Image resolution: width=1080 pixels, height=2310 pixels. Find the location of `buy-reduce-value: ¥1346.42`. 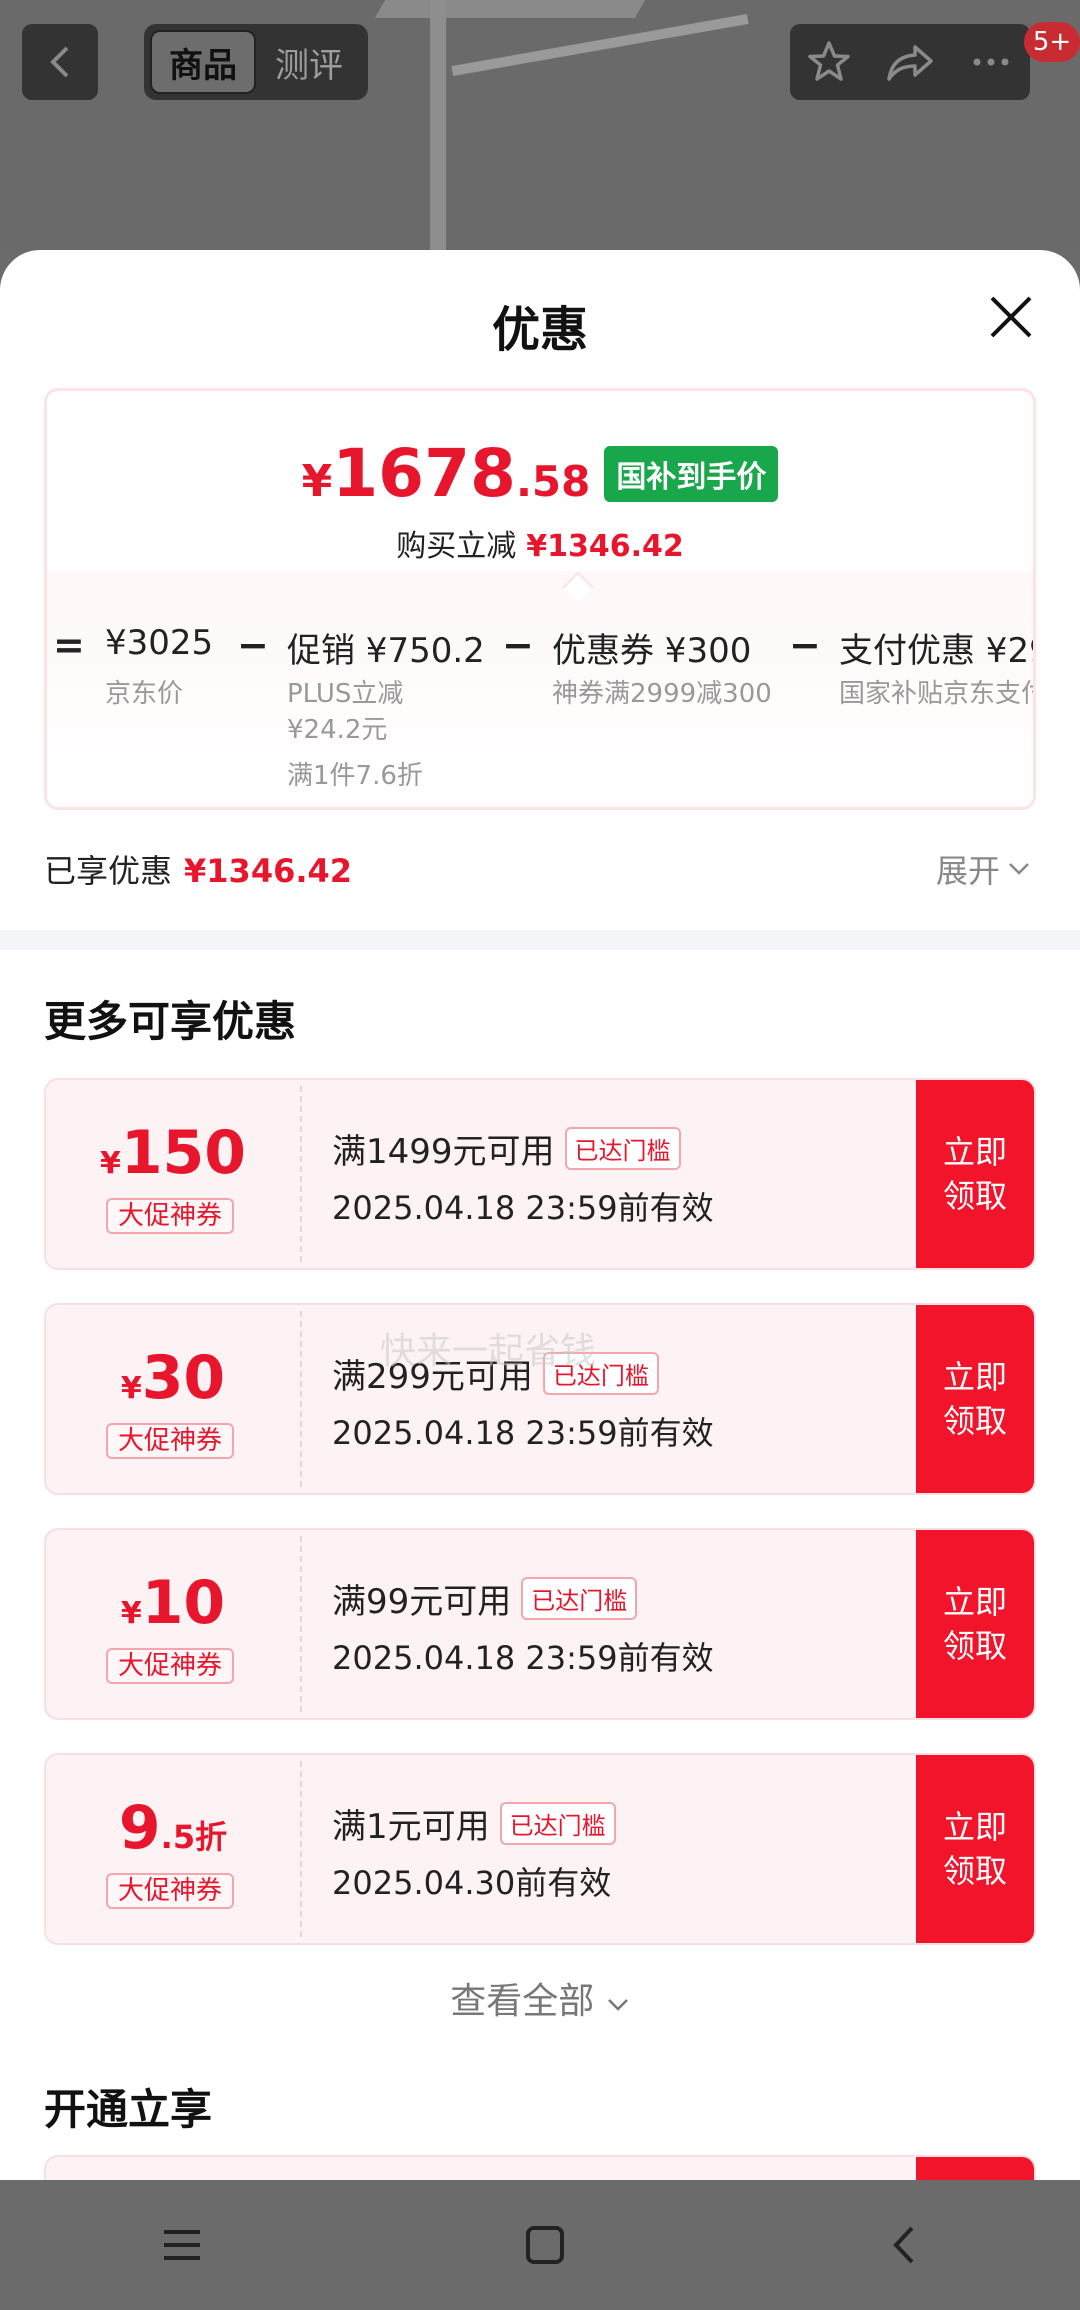

buy-reduce-value: ¥1346.42 is located at coordinates (605, 546).